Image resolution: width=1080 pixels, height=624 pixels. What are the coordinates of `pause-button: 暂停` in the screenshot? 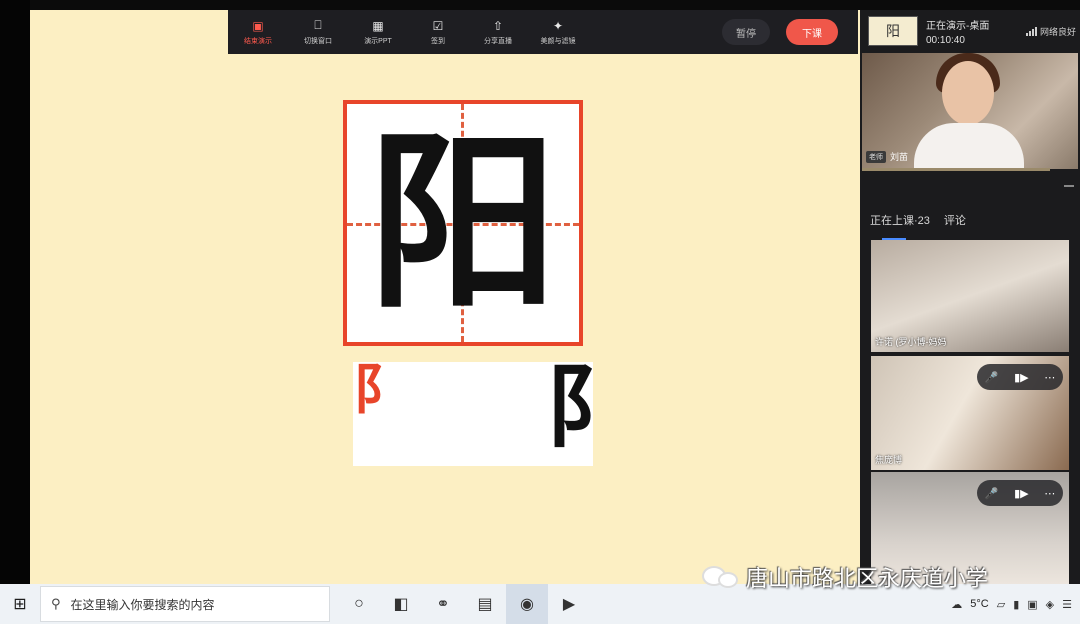 It's located at (746, 32).